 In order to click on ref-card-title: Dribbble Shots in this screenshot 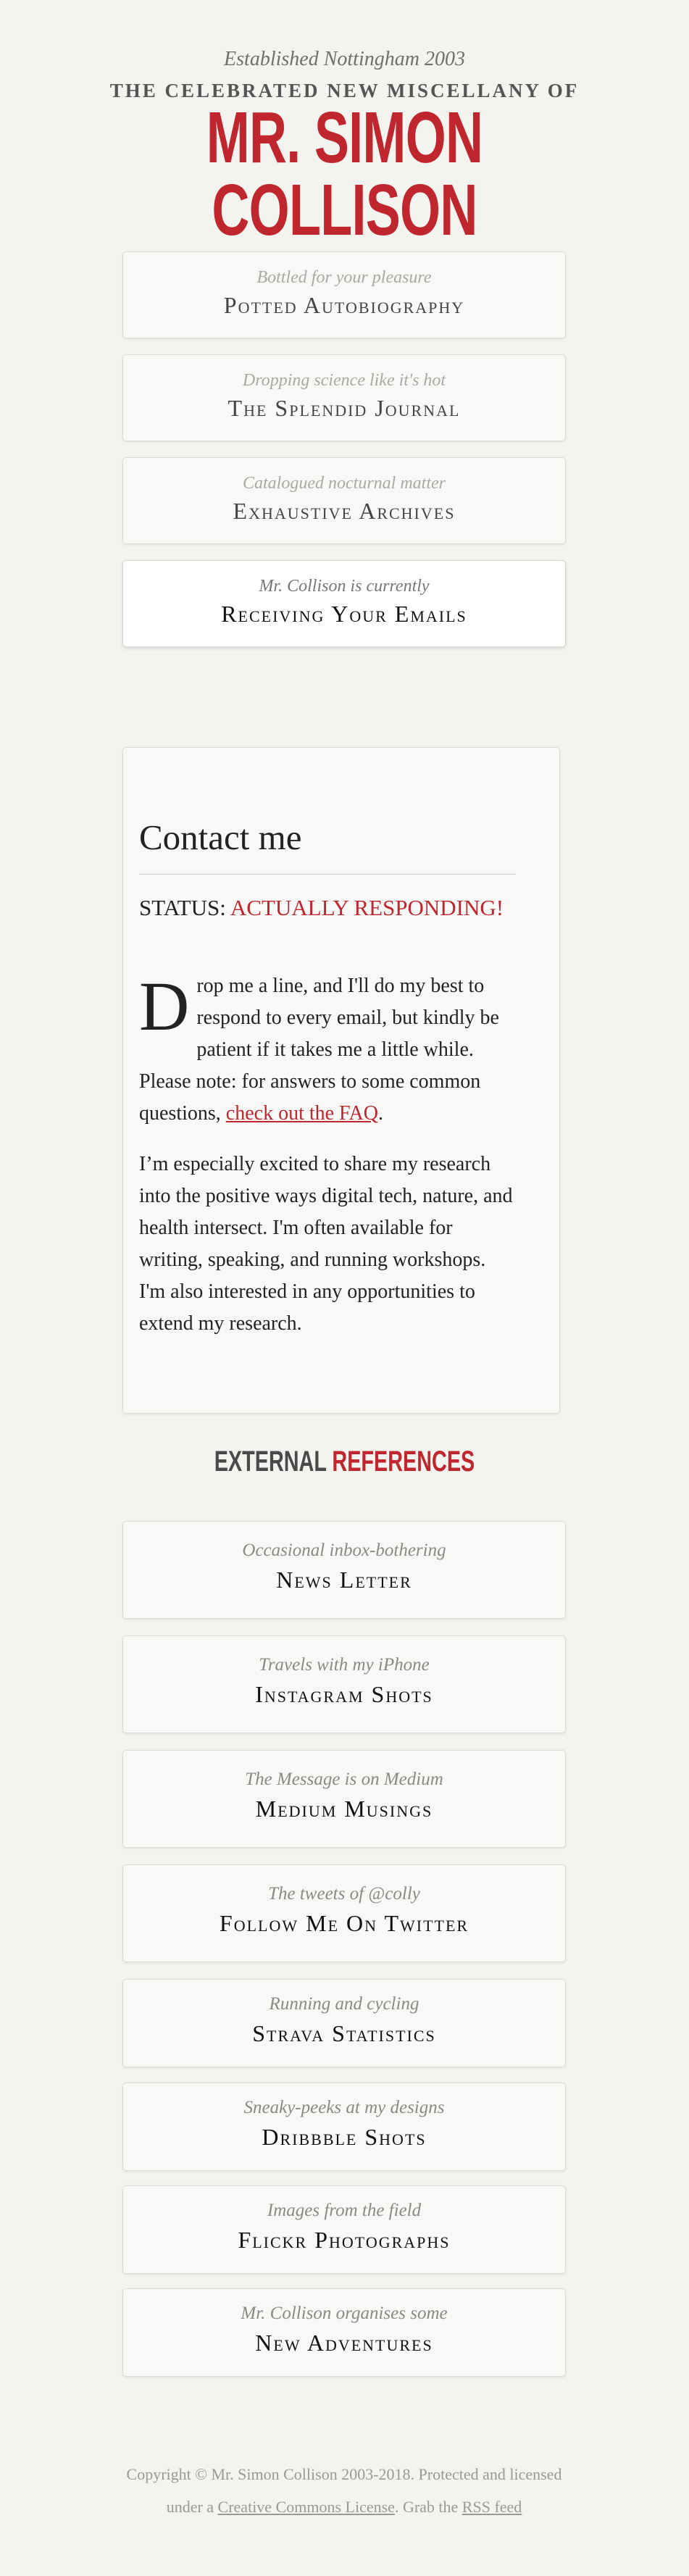, I will do `click(344, 2137)`.